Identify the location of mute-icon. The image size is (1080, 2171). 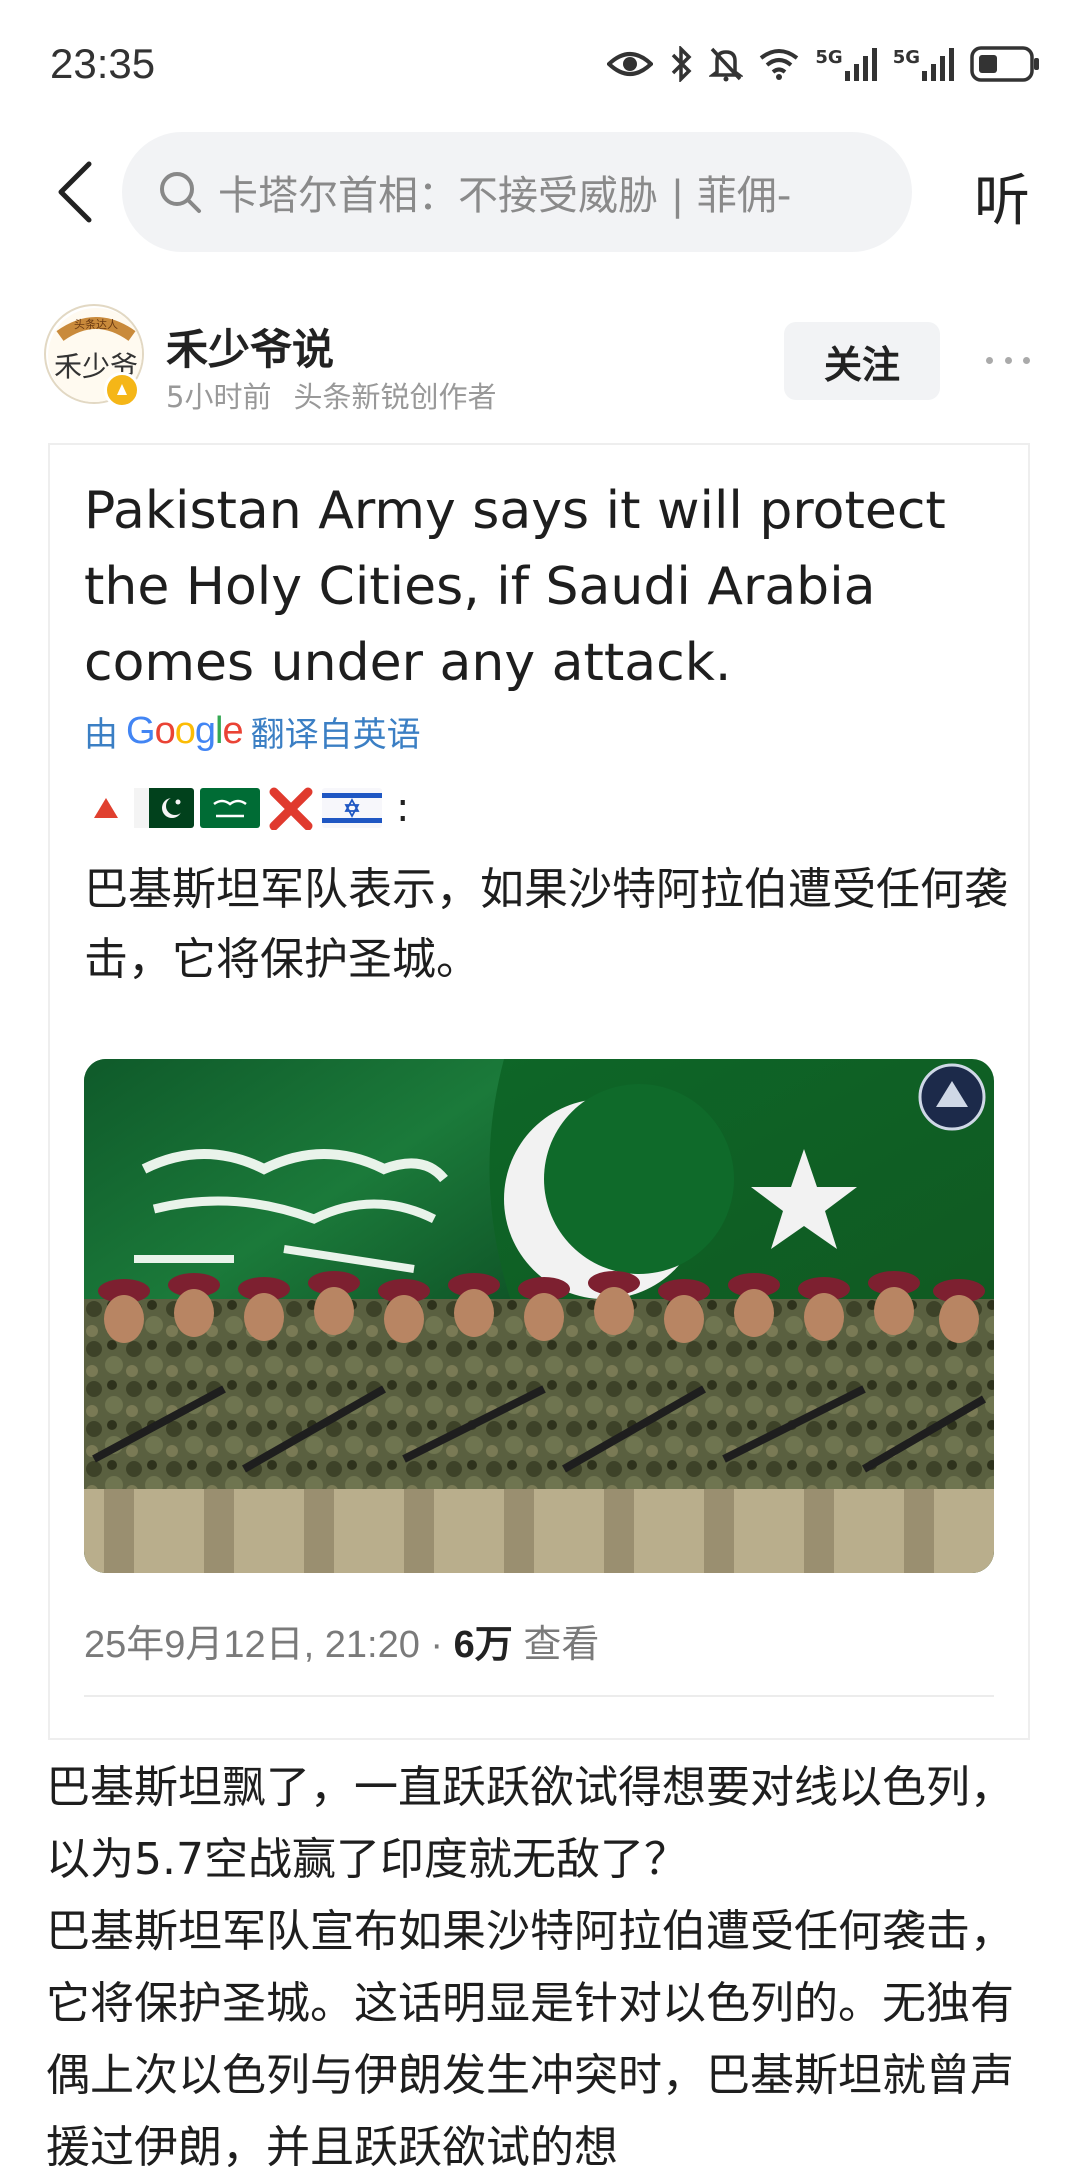
(726, 64).